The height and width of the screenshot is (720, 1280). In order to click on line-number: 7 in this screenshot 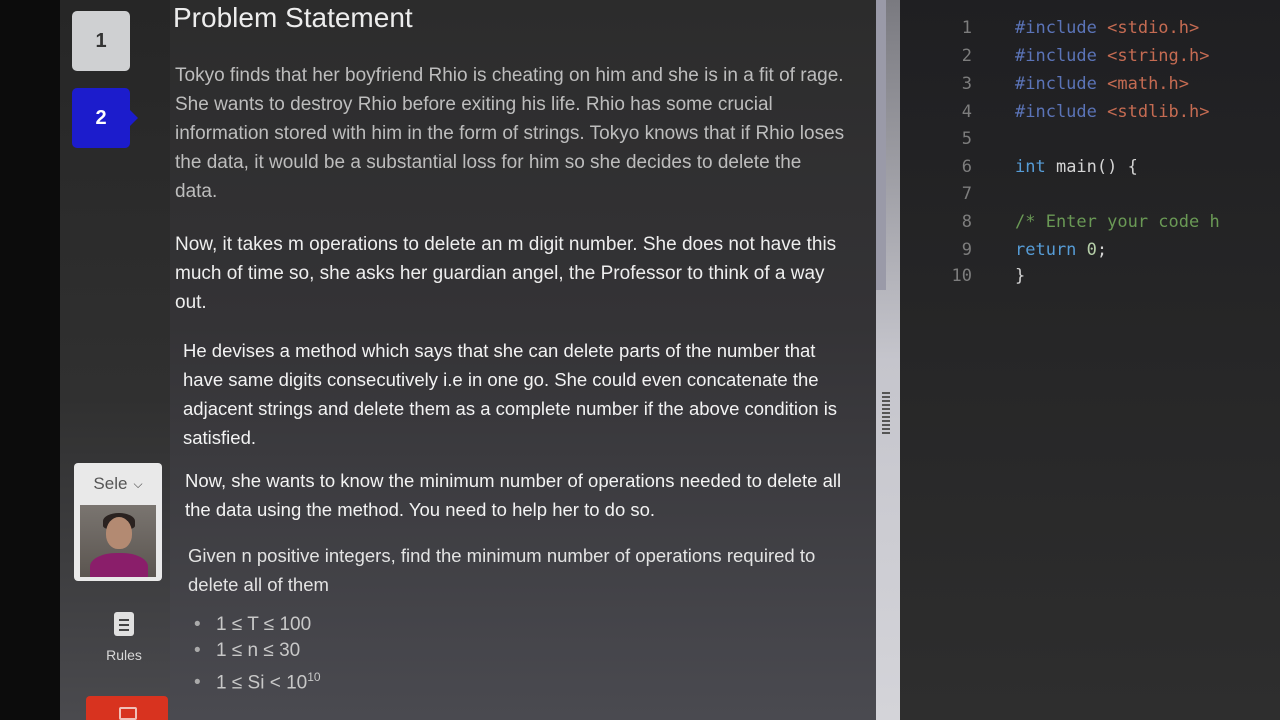, I will do `click(966, 194)`.